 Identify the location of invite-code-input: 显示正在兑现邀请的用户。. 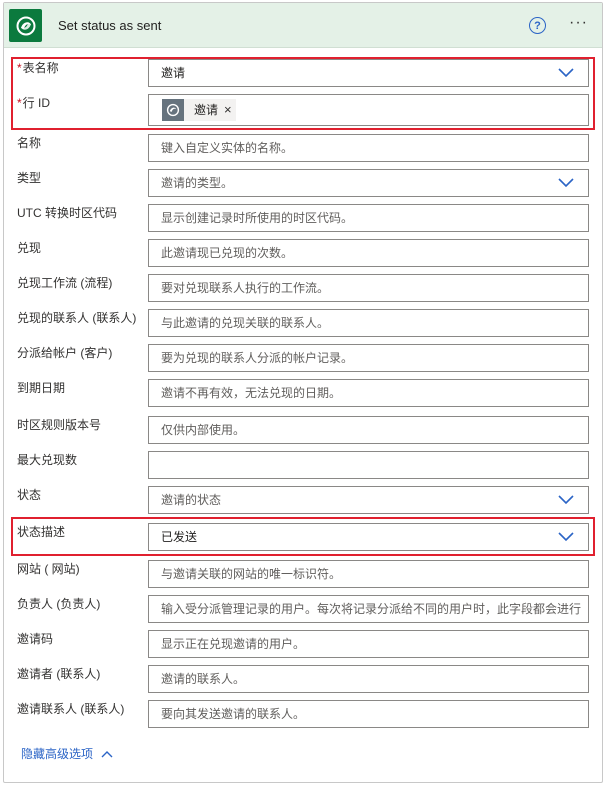
(368, 644).